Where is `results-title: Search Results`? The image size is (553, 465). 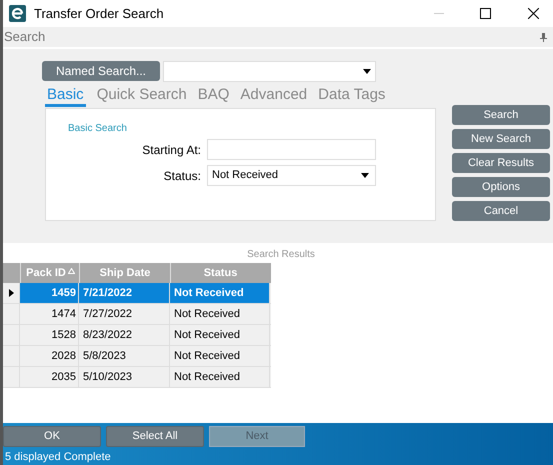 results-title: Search Results is located at coordinates (281, 254).